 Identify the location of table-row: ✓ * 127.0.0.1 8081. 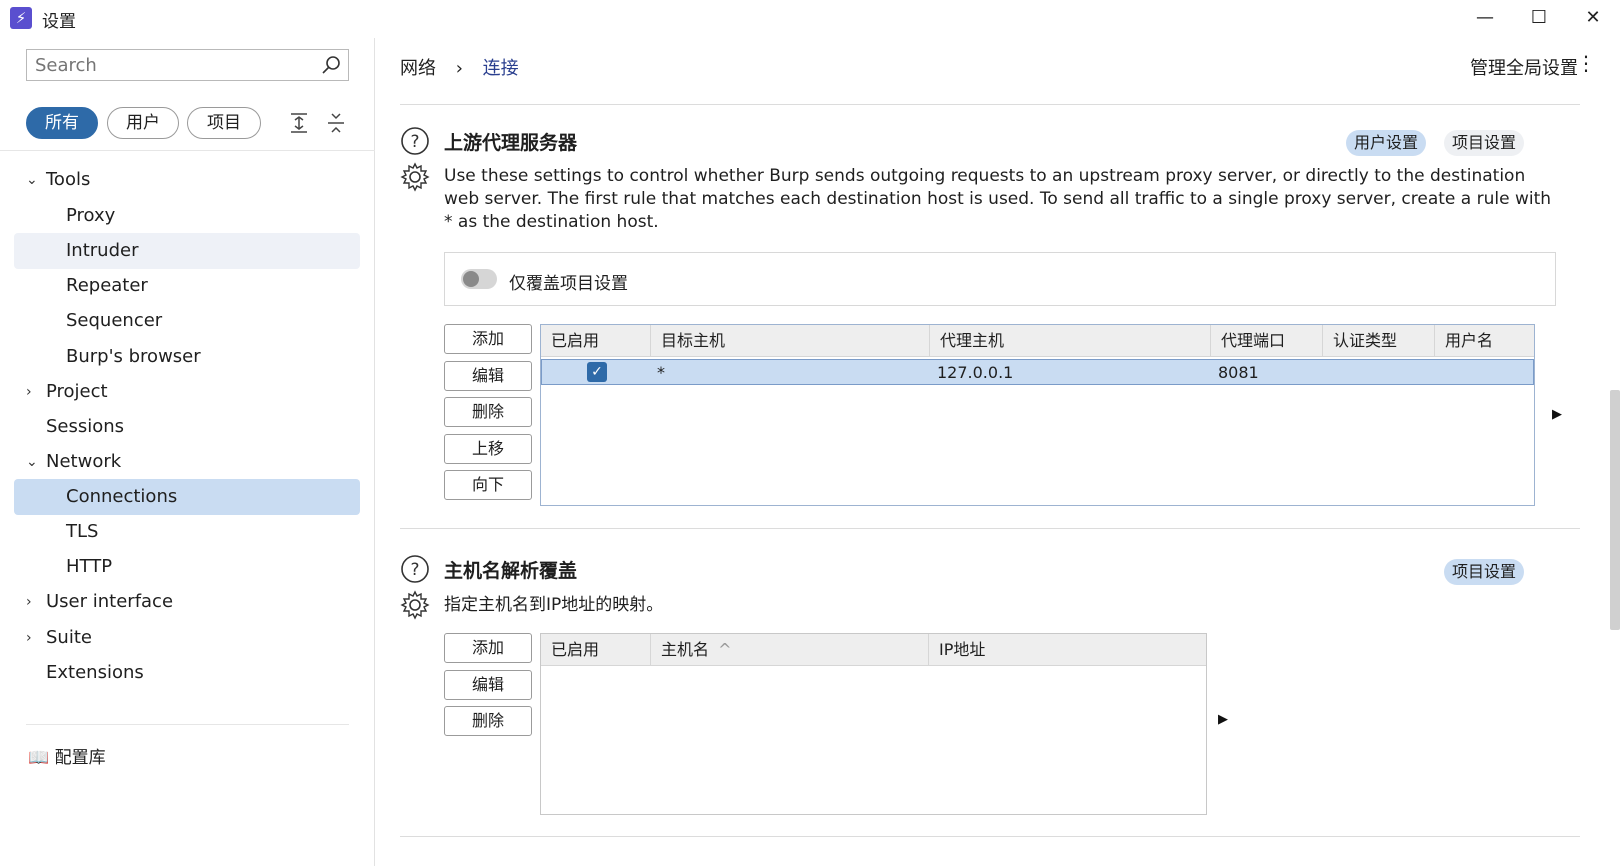
(1037, 372).